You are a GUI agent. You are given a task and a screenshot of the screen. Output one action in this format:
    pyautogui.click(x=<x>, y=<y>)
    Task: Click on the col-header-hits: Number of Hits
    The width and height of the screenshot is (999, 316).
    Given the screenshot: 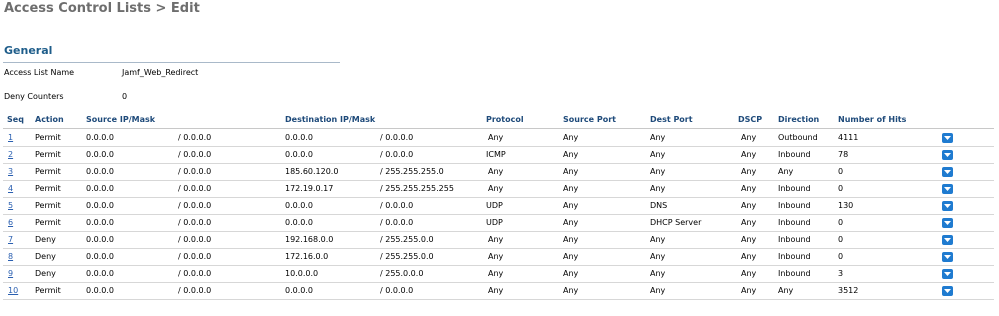 What is the action you would take?
    pyautogui.click(x=872, y=119)
    